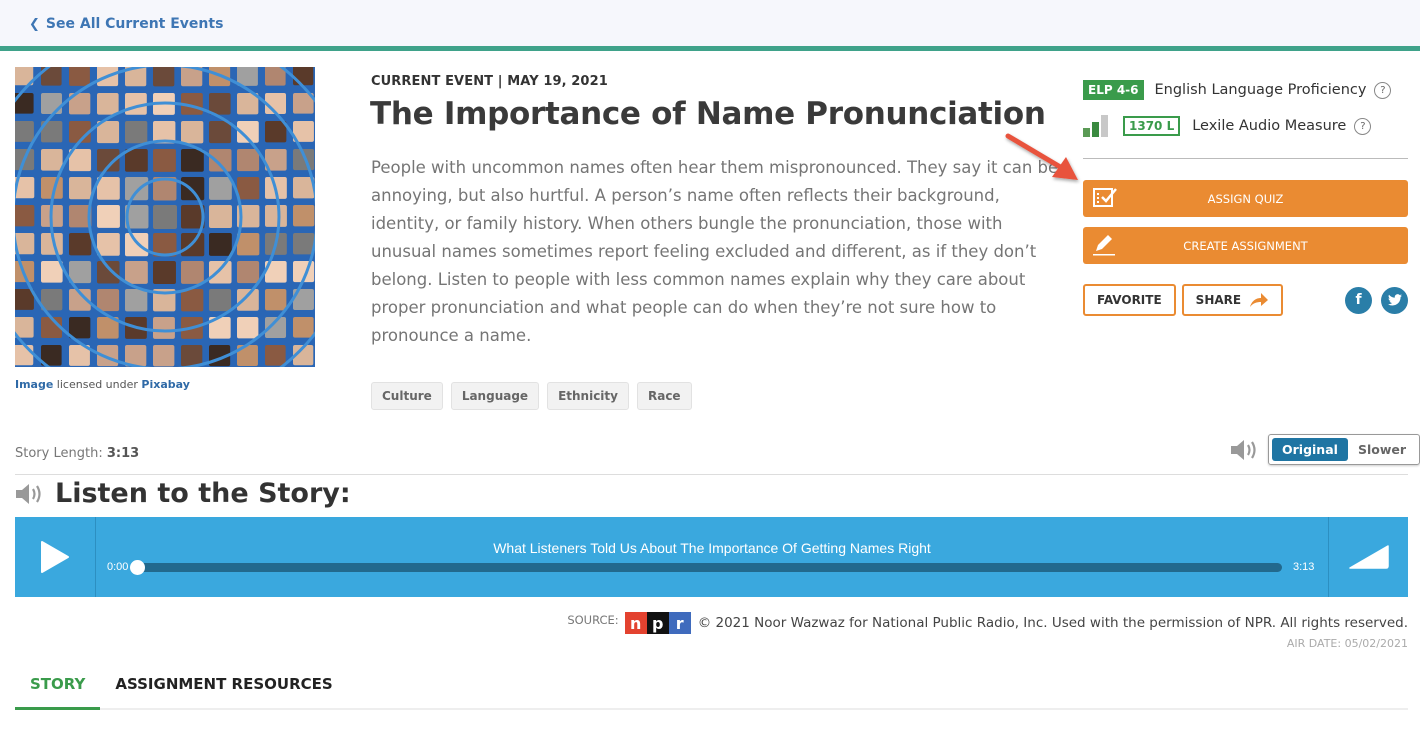 The width and height of the screenshot is (1420, 730). I want to click on tag-race: Race, so click(664, 396).